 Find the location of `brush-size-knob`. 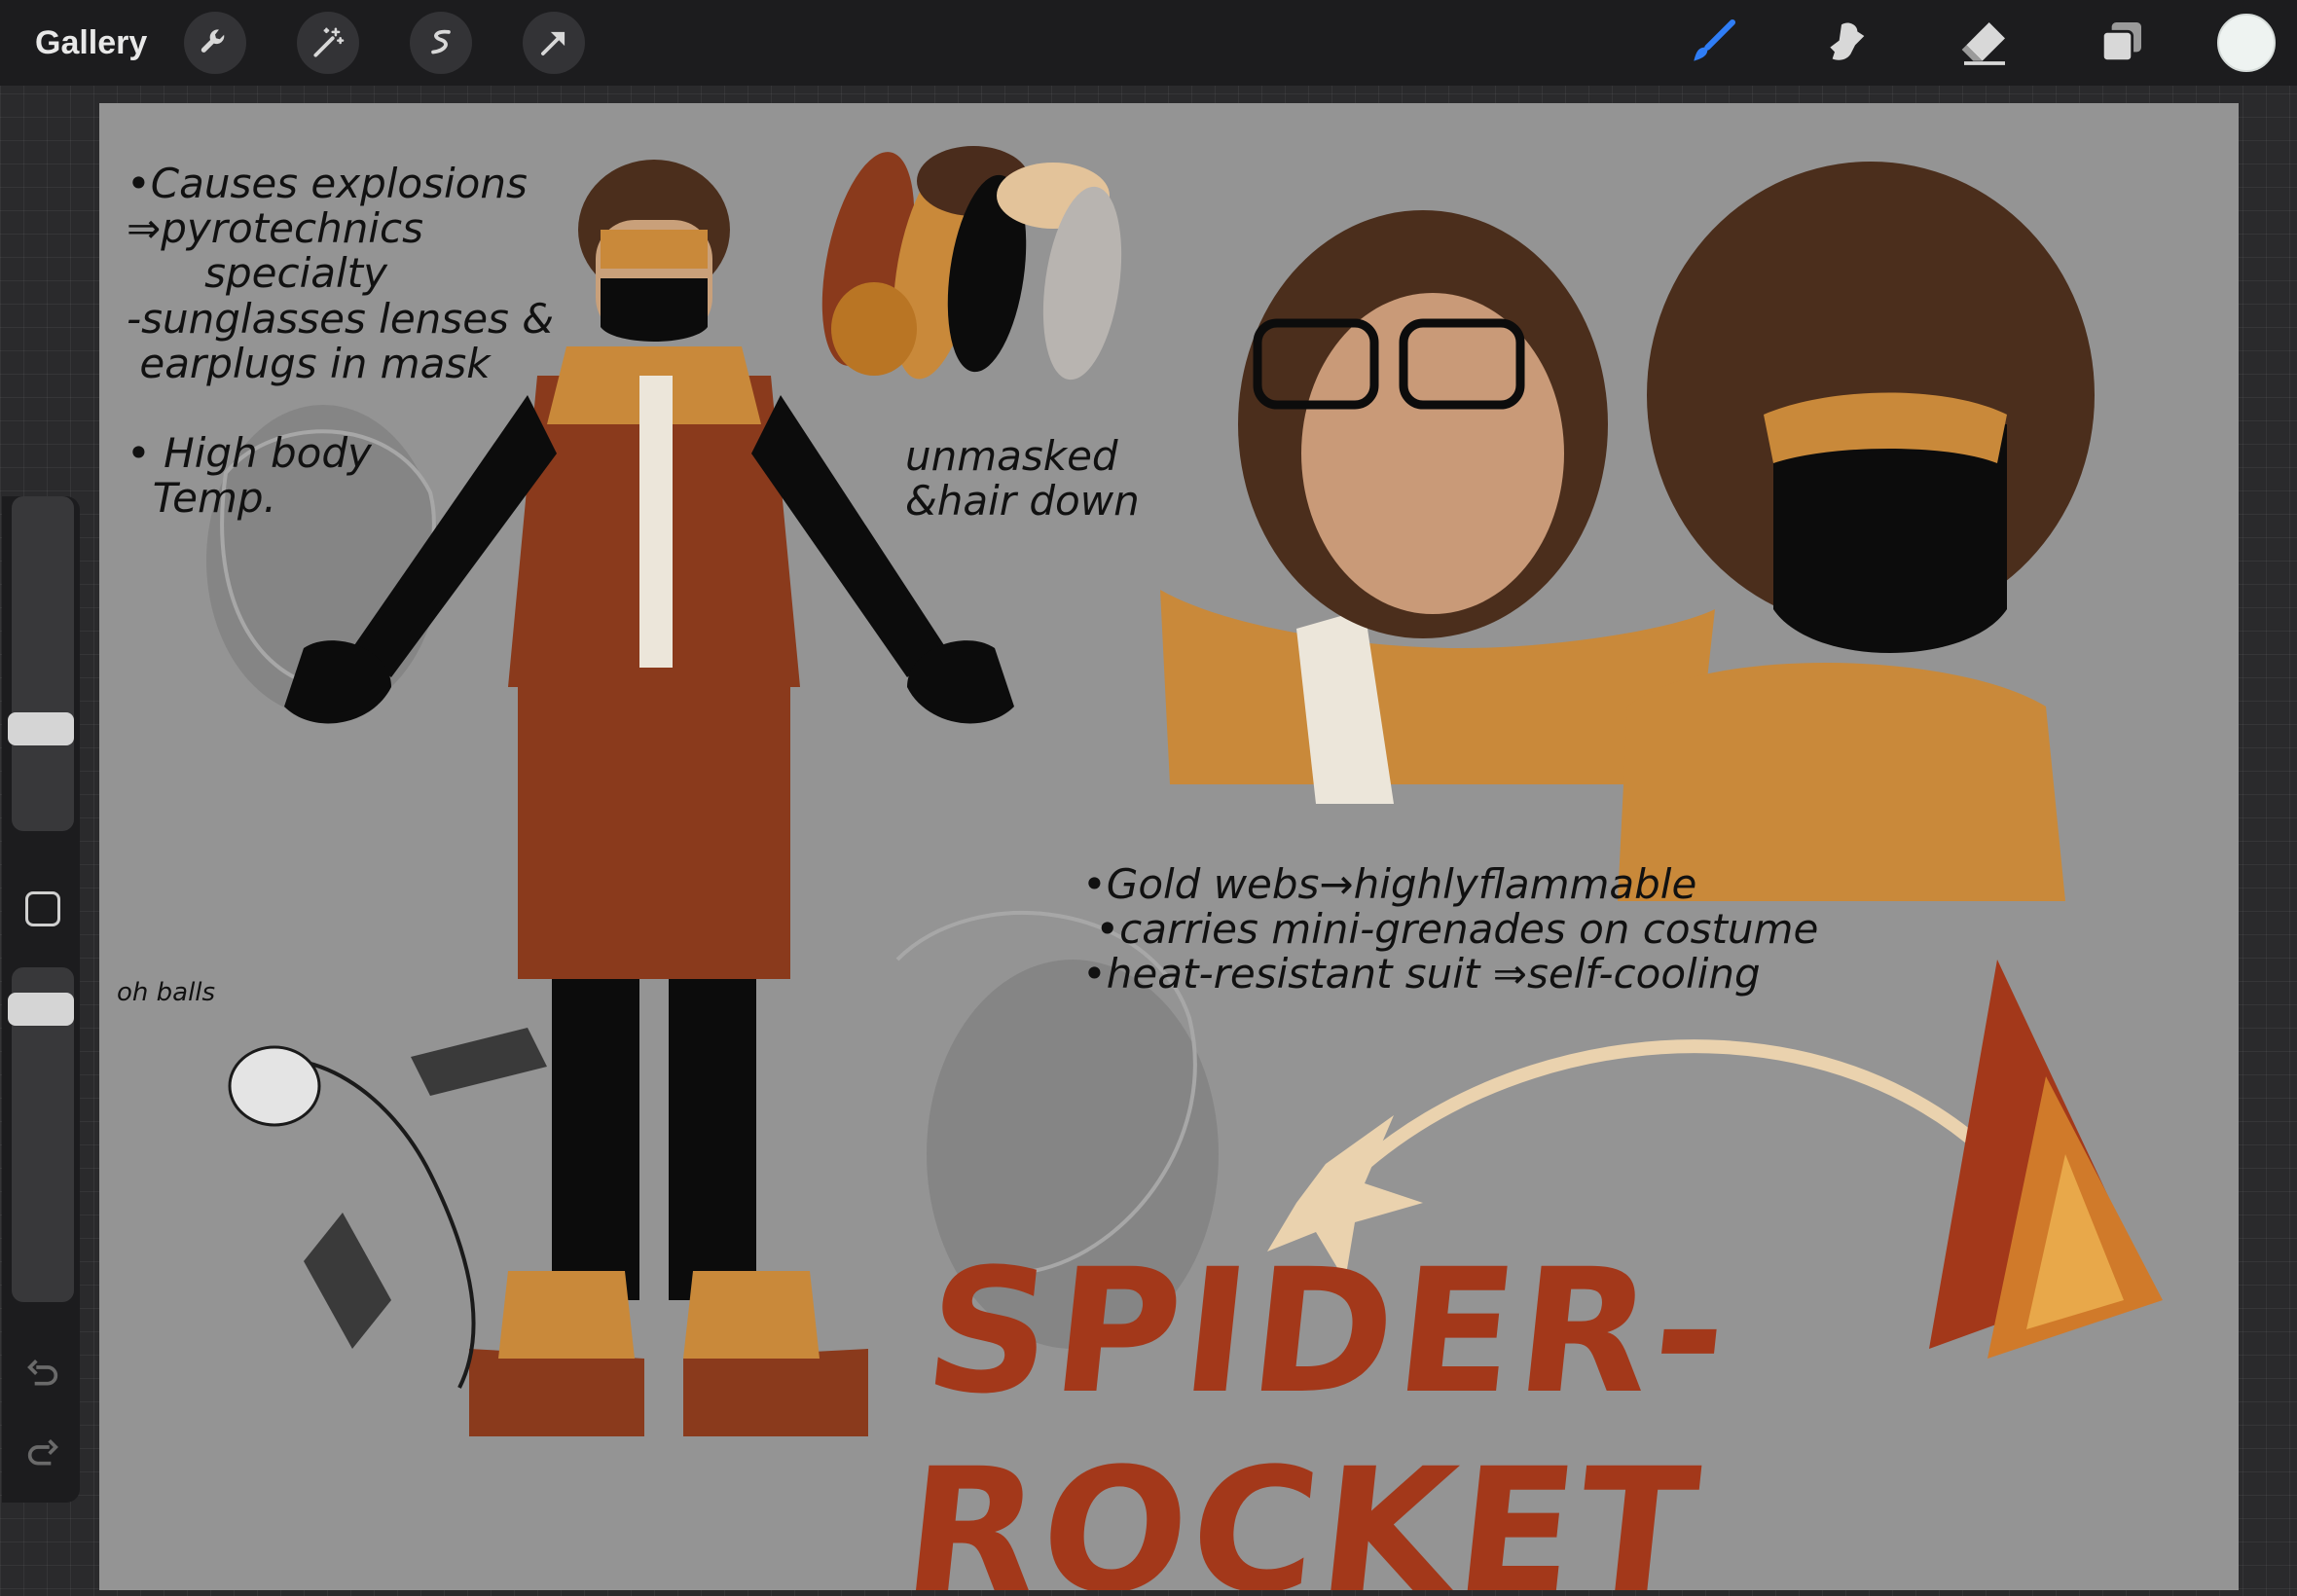

brush-size-knob is located at coordinates (41, 728).